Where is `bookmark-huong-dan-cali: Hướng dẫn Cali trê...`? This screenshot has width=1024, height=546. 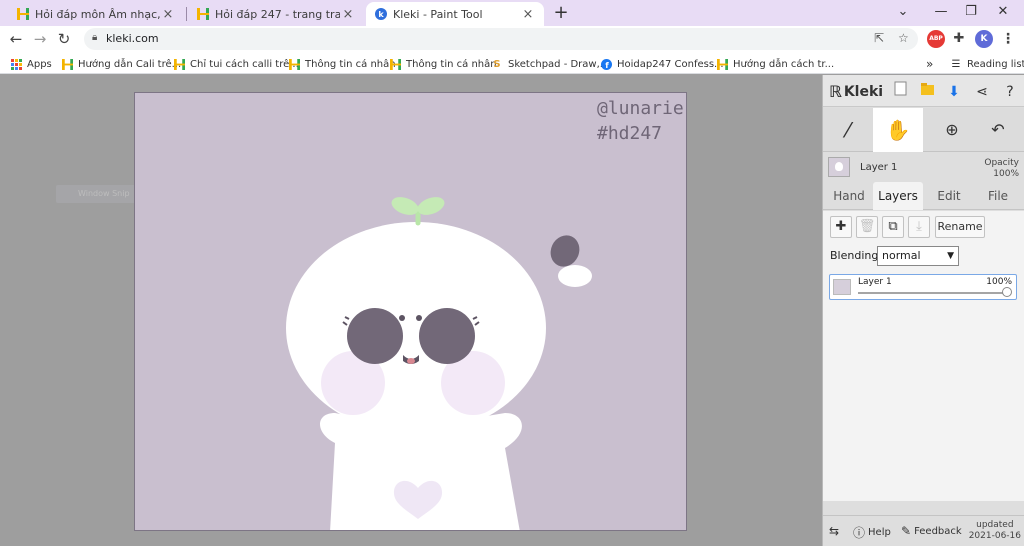
bookmark-huong-dan-cali: Hướng dẫn Cali trê... is located at coordinates (121, 64).